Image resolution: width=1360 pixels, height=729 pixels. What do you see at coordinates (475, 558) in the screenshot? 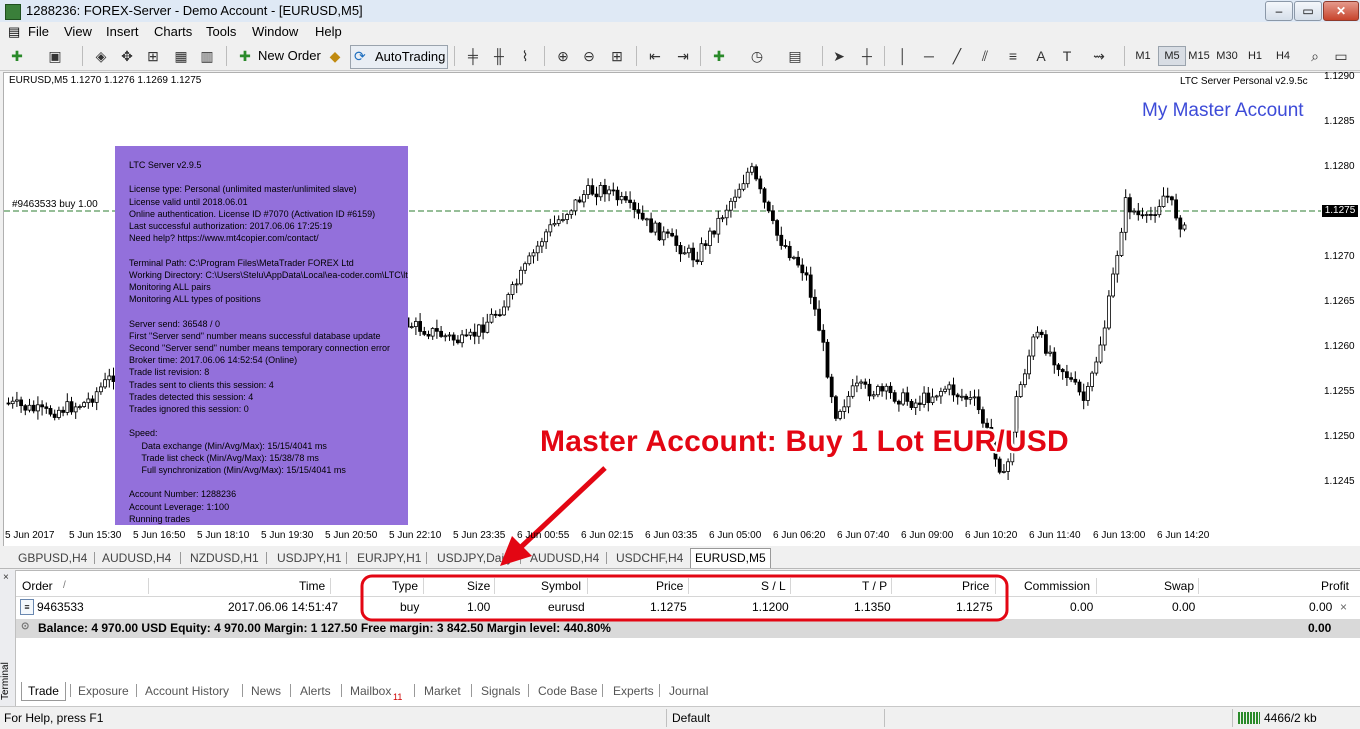
I see `chart-tab-usdjpy-daily: USDJPY,Daily` at bounding box center [475, 558].